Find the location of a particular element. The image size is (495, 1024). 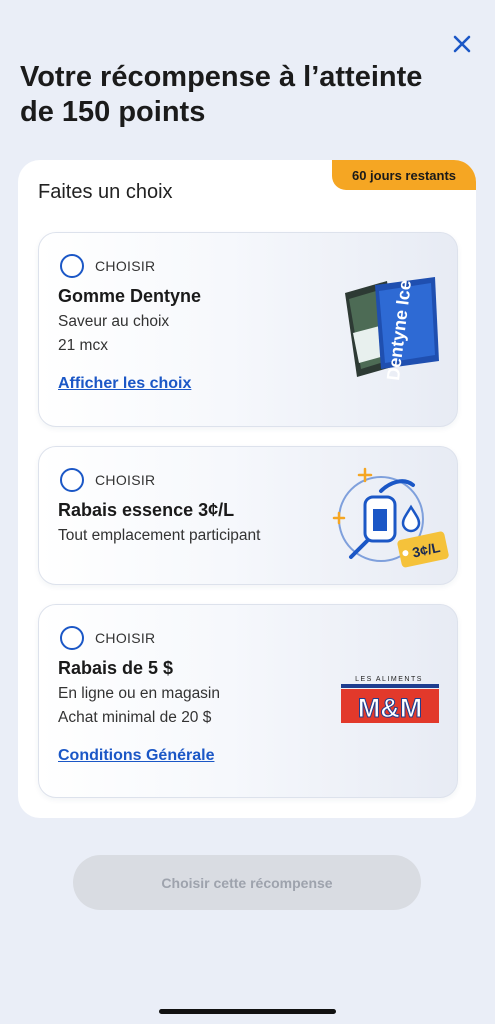

close-icon is located at coordinates (462, 44).